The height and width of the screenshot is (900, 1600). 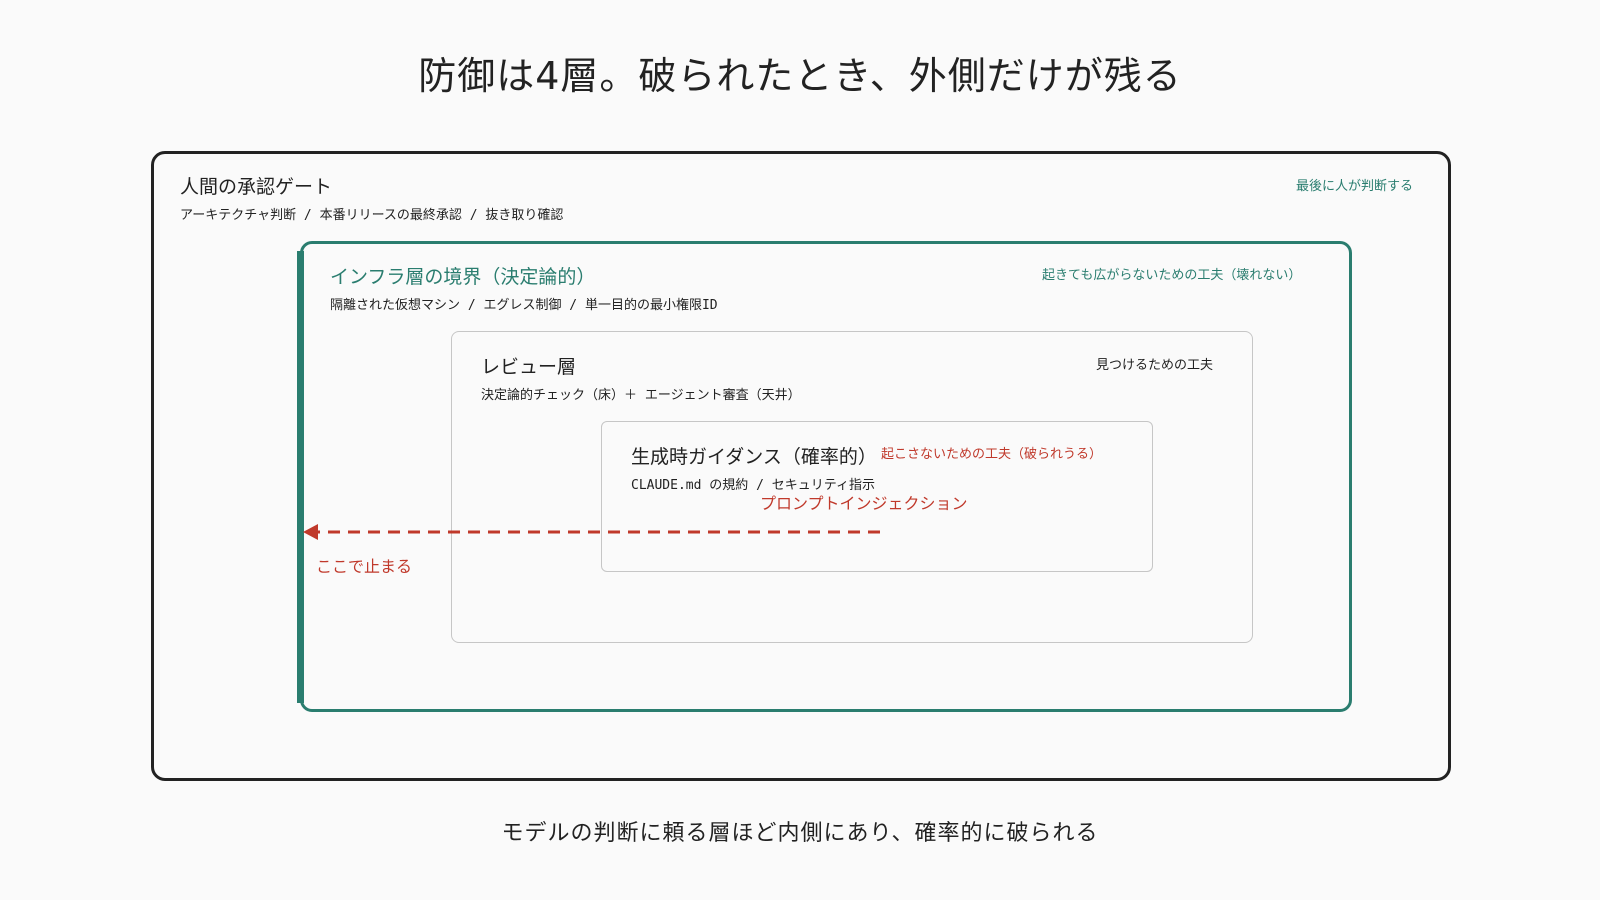 I want to click on footer-caption: モデルの判断に頼る層ほど内側にあり、確率的に破られる, so click(x=800, y=833).